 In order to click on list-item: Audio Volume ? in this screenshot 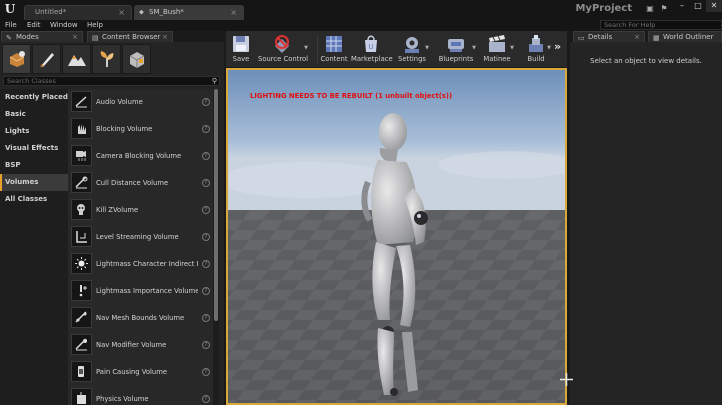, I will do `click(140, 102)`.